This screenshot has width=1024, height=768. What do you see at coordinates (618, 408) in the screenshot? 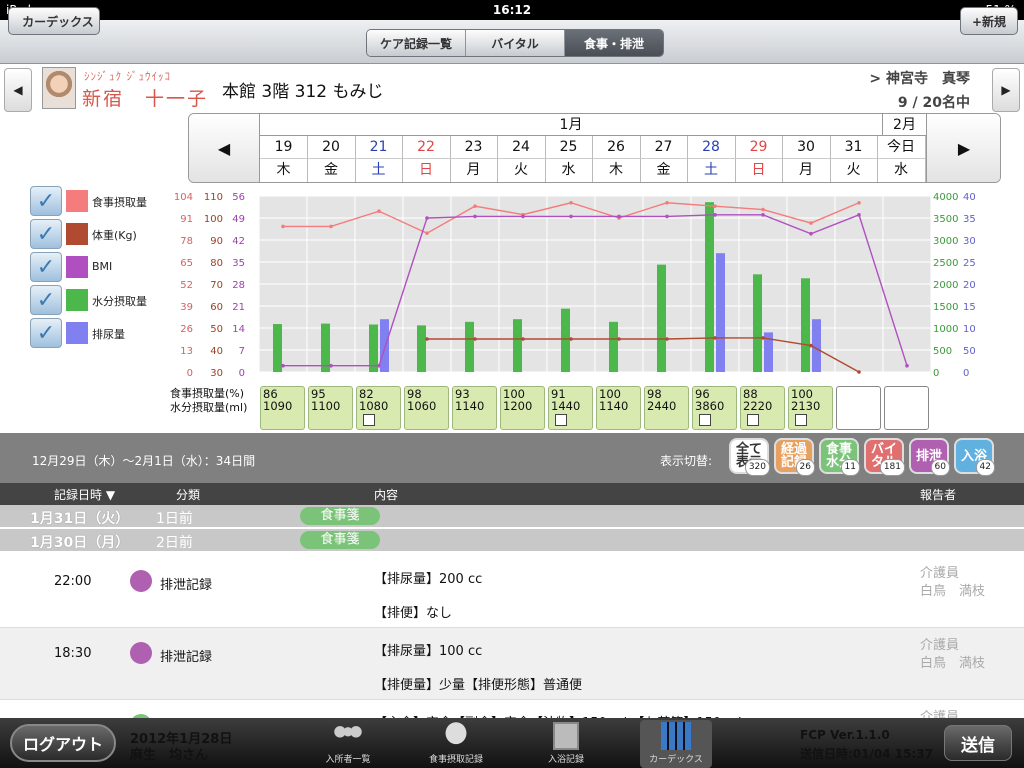
I see `intake-cell: 100 1140` at bounding box center [618, 408].